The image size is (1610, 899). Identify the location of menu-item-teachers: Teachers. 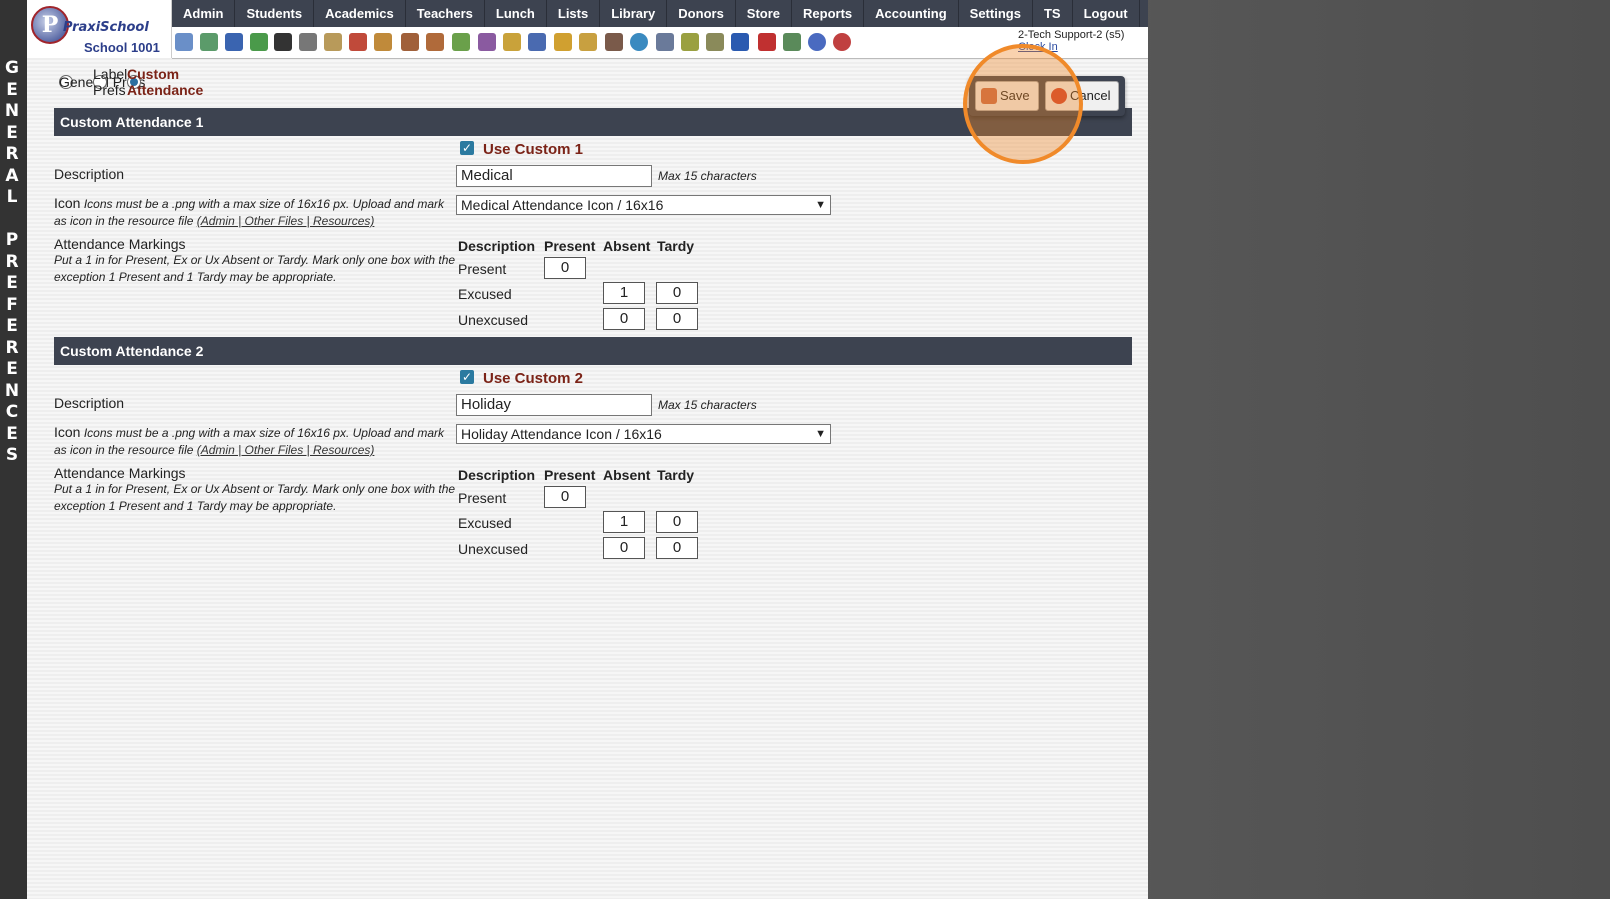
(445, 13).